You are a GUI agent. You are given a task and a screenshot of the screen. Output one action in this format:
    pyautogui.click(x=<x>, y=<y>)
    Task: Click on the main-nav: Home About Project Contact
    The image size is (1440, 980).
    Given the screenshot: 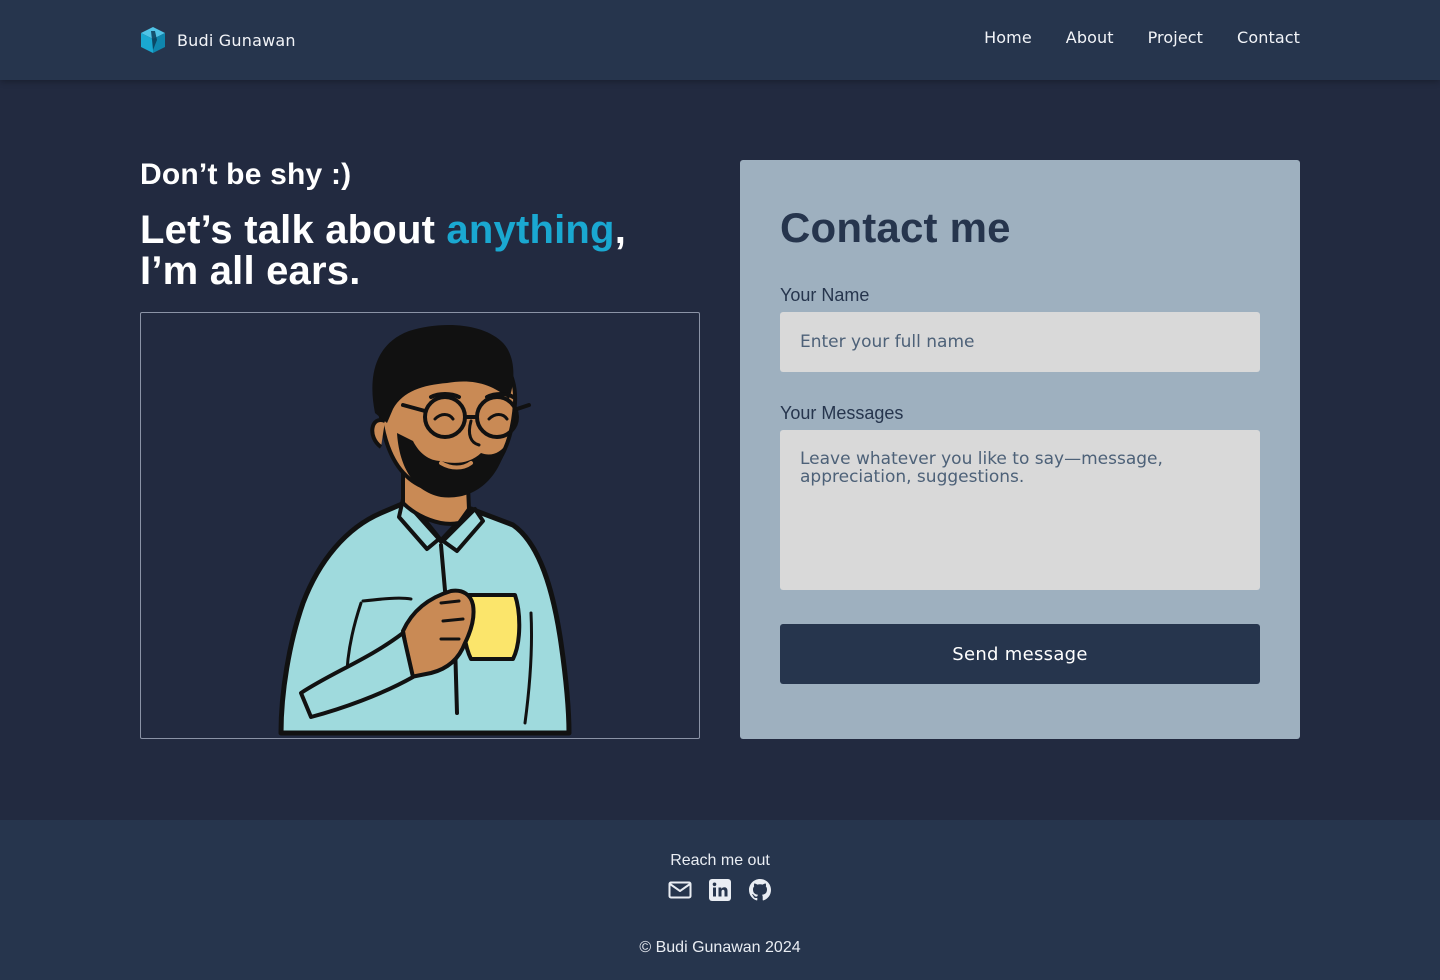 What is the action you would take?
    pyautogui.click(x=1142, y=37)
    